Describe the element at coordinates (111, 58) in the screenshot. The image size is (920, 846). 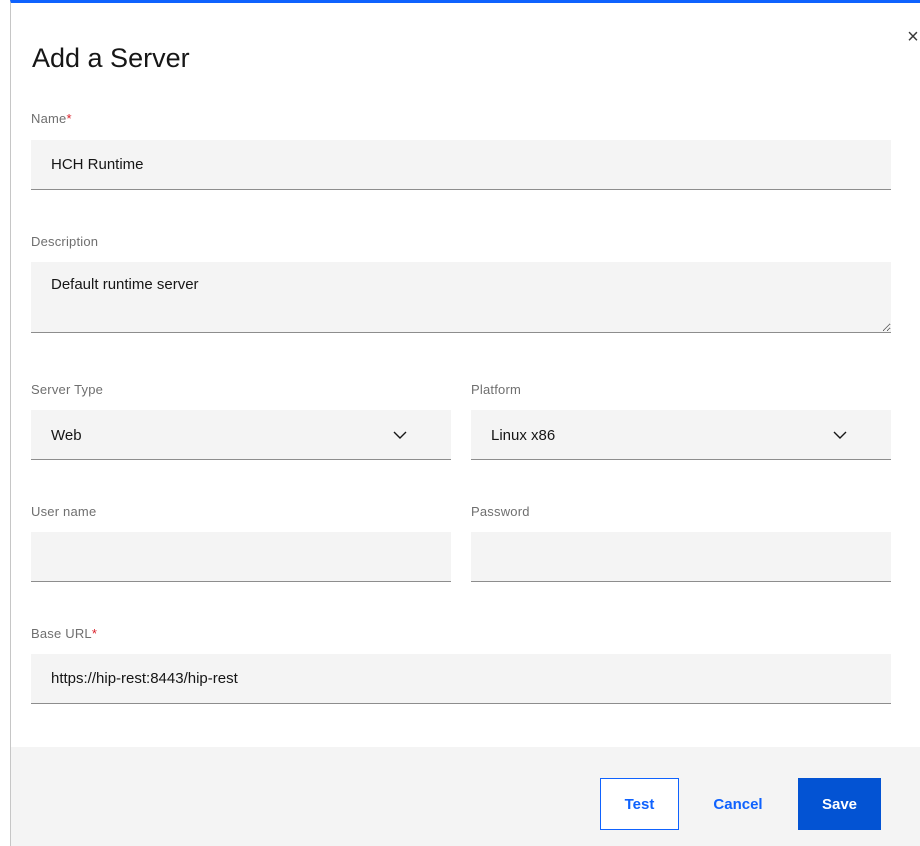
I see `dialog-title: Add a Server` at that location.